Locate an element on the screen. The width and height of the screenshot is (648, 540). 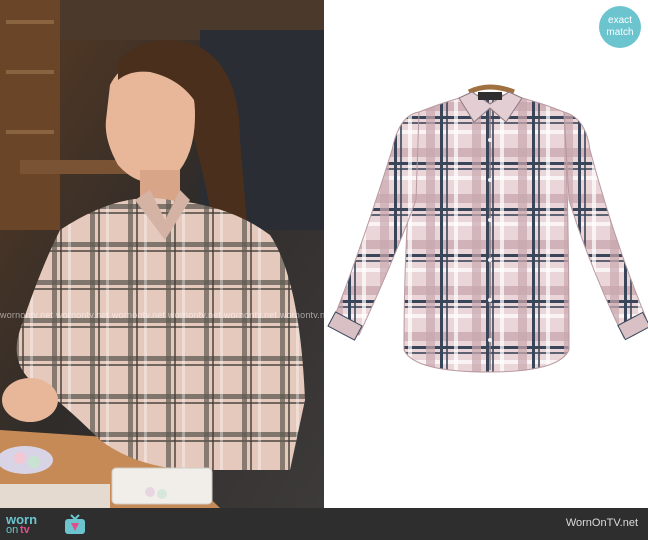
badge-line-1: exact is located at coordinates (620, 20).